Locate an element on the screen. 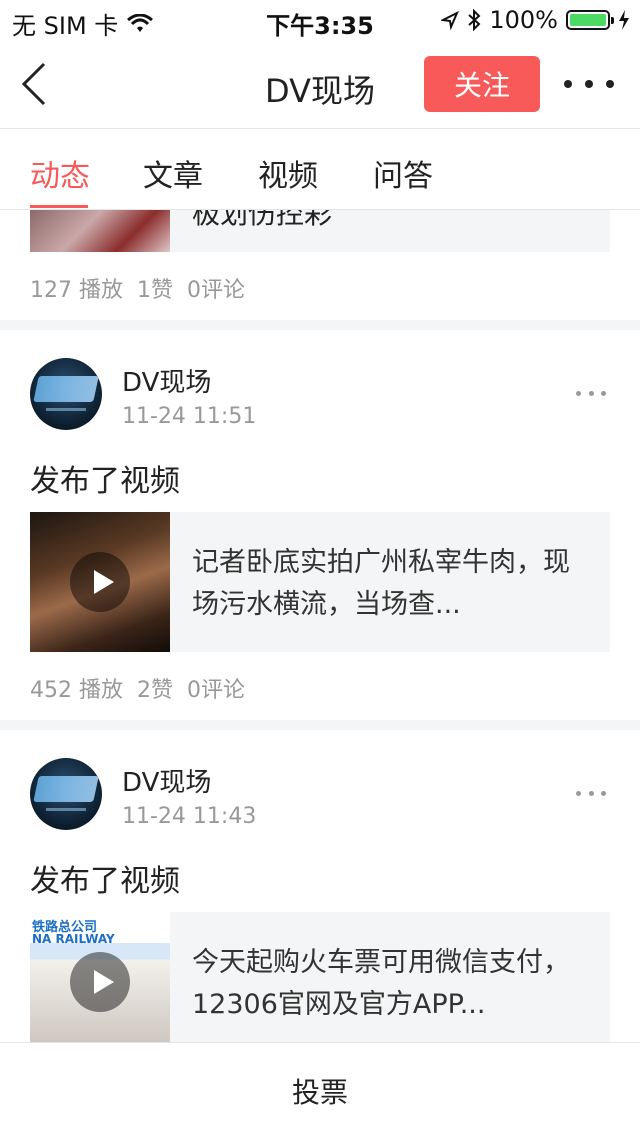  like-count: 2赞 is located at coordinates (155, 690).